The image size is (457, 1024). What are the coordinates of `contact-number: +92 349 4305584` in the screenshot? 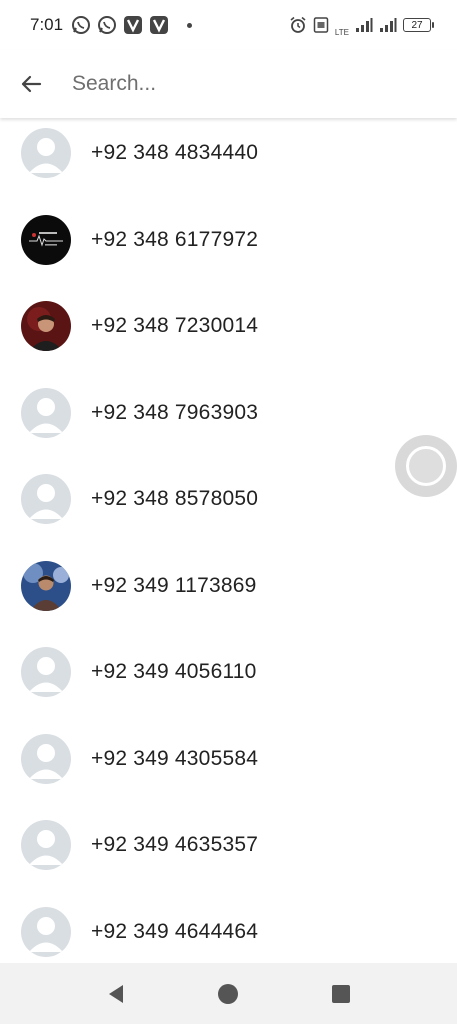 It's located at (175, 758).